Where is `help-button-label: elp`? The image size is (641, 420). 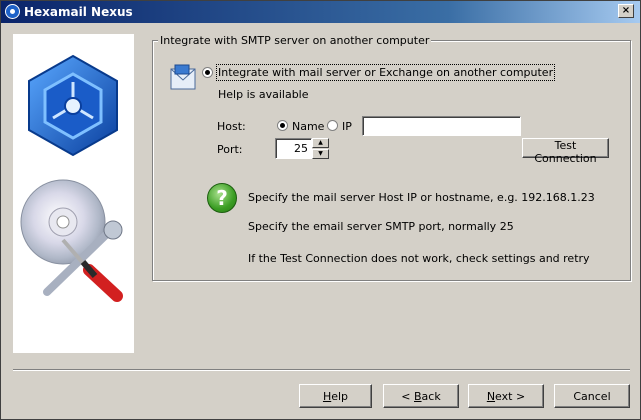 help-button-label: elp is located at coordinates (340, 396).